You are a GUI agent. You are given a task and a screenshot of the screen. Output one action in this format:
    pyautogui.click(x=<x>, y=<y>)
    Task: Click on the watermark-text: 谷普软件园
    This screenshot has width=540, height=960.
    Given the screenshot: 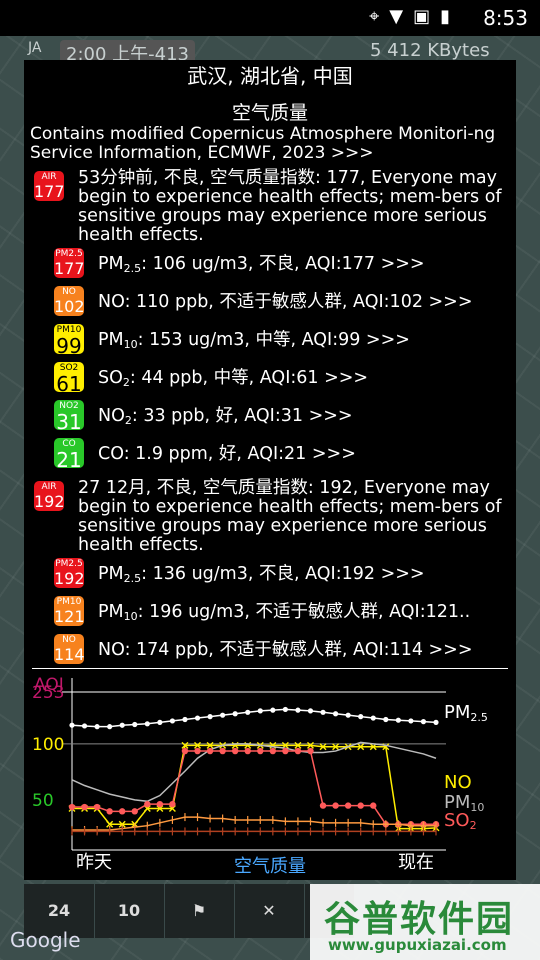 What is the action you would take?
    pyautogui.click(x=419, y=919)
    